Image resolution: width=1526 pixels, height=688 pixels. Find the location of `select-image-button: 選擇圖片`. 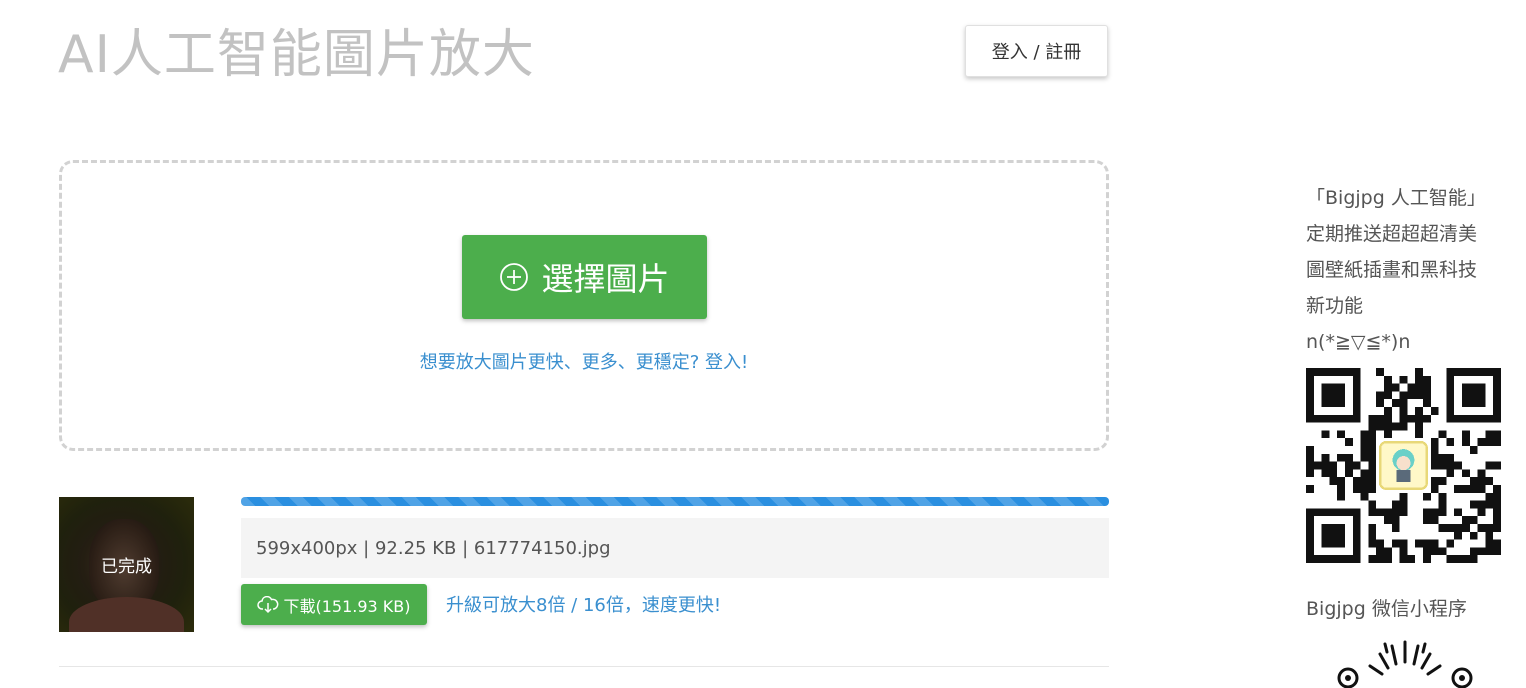

select-image-button: 選擇圖片 is located at coordinates (584, 277).